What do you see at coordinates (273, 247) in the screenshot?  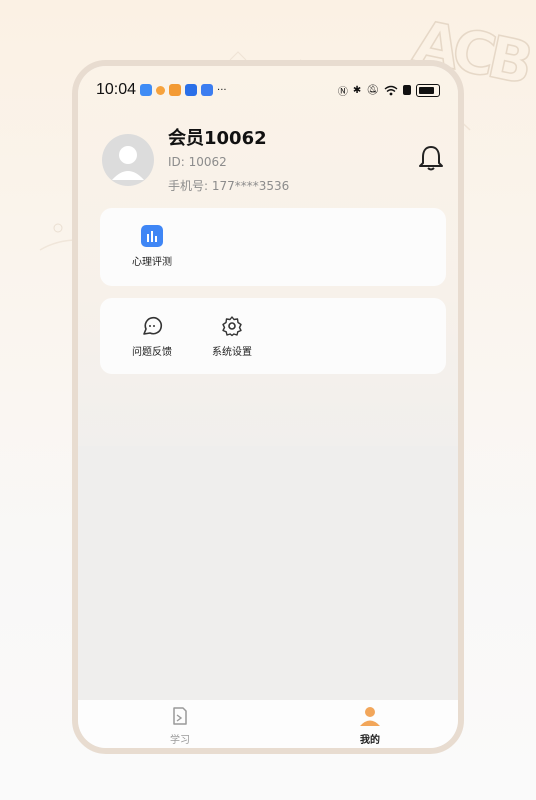 I see `assessment-card: 心理评测` at bounding box center [273, 247].